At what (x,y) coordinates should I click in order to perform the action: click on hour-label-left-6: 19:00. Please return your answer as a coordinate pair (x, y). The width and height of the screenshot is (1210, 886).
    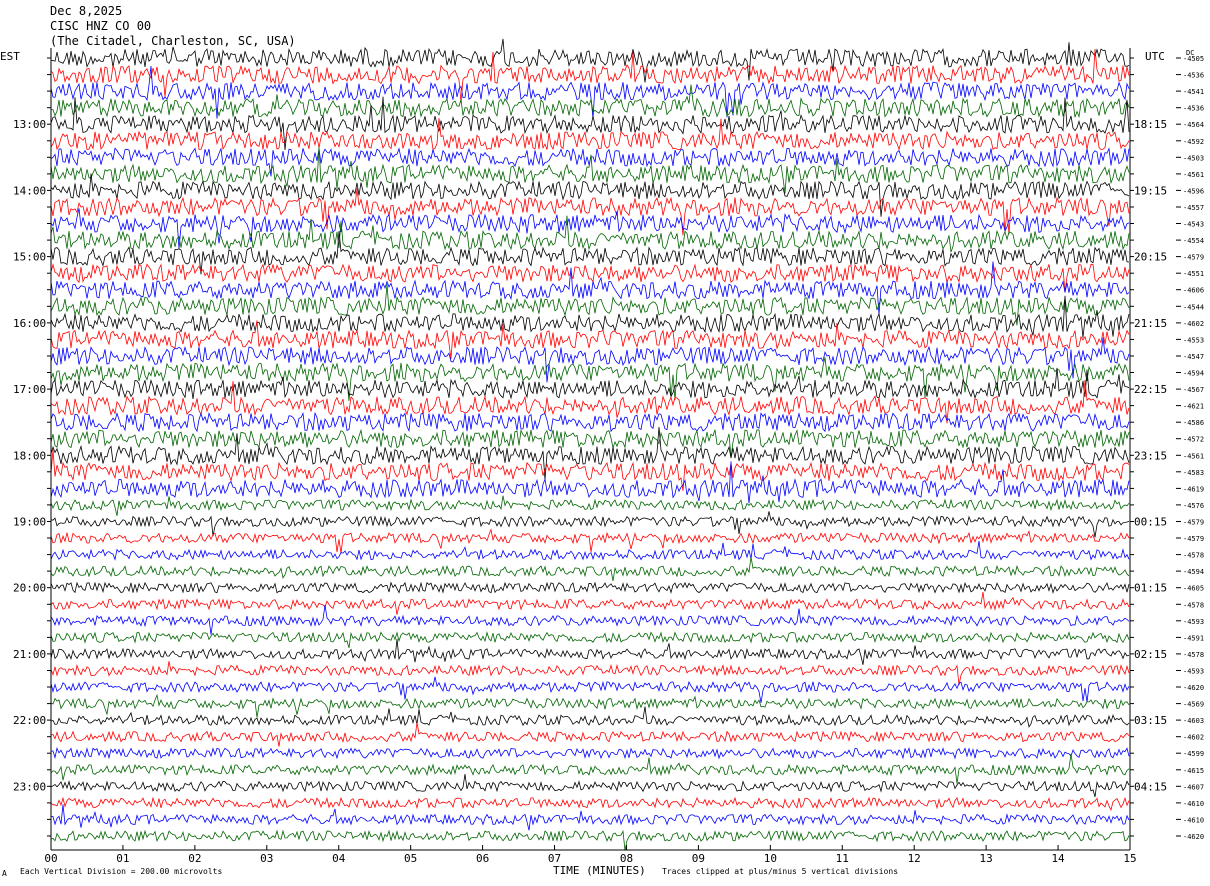
    Looking at the image, I should click on (29, 522).